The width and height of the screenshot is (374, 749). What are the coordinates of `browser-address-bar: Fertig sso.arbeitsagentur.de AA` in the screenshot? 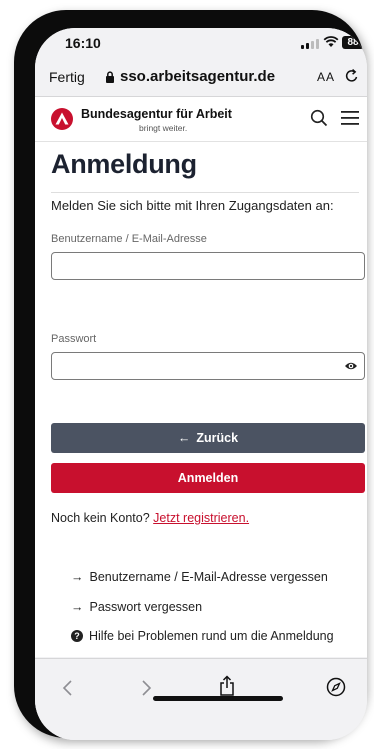 It's located at (201, 77).